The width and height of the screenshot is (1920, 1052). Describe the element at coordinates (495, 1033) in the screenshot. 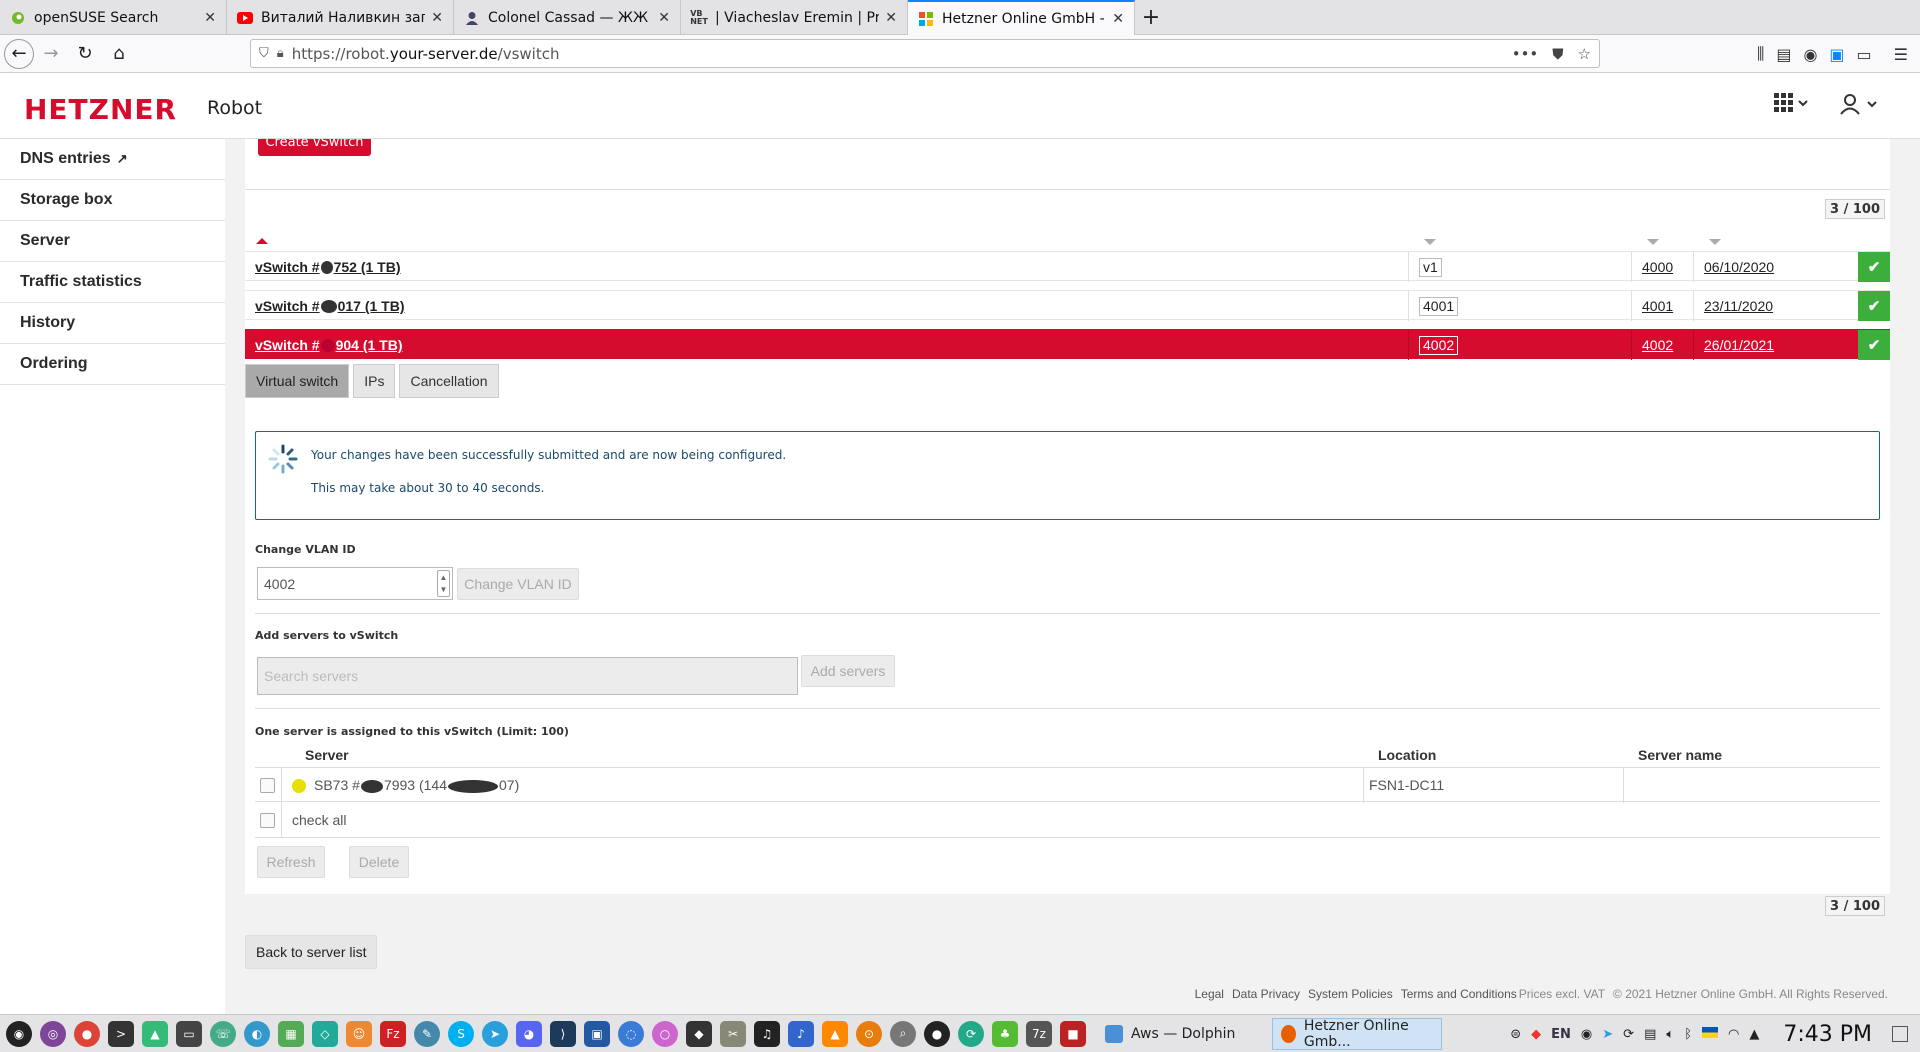

I see `telegram-icon: ➤` at that location.